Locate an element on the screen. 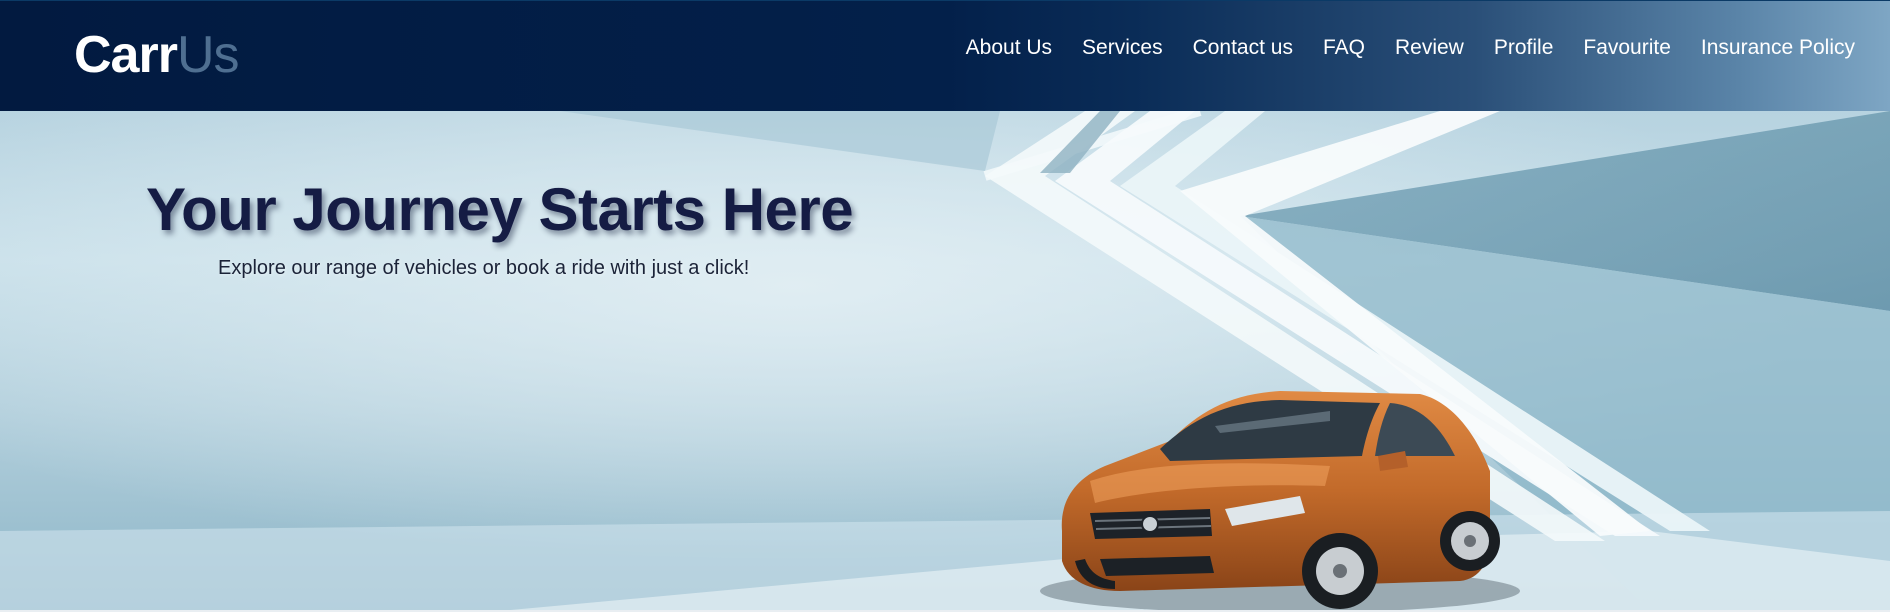  nav-services: Services is located at coordinates (1122, 48).